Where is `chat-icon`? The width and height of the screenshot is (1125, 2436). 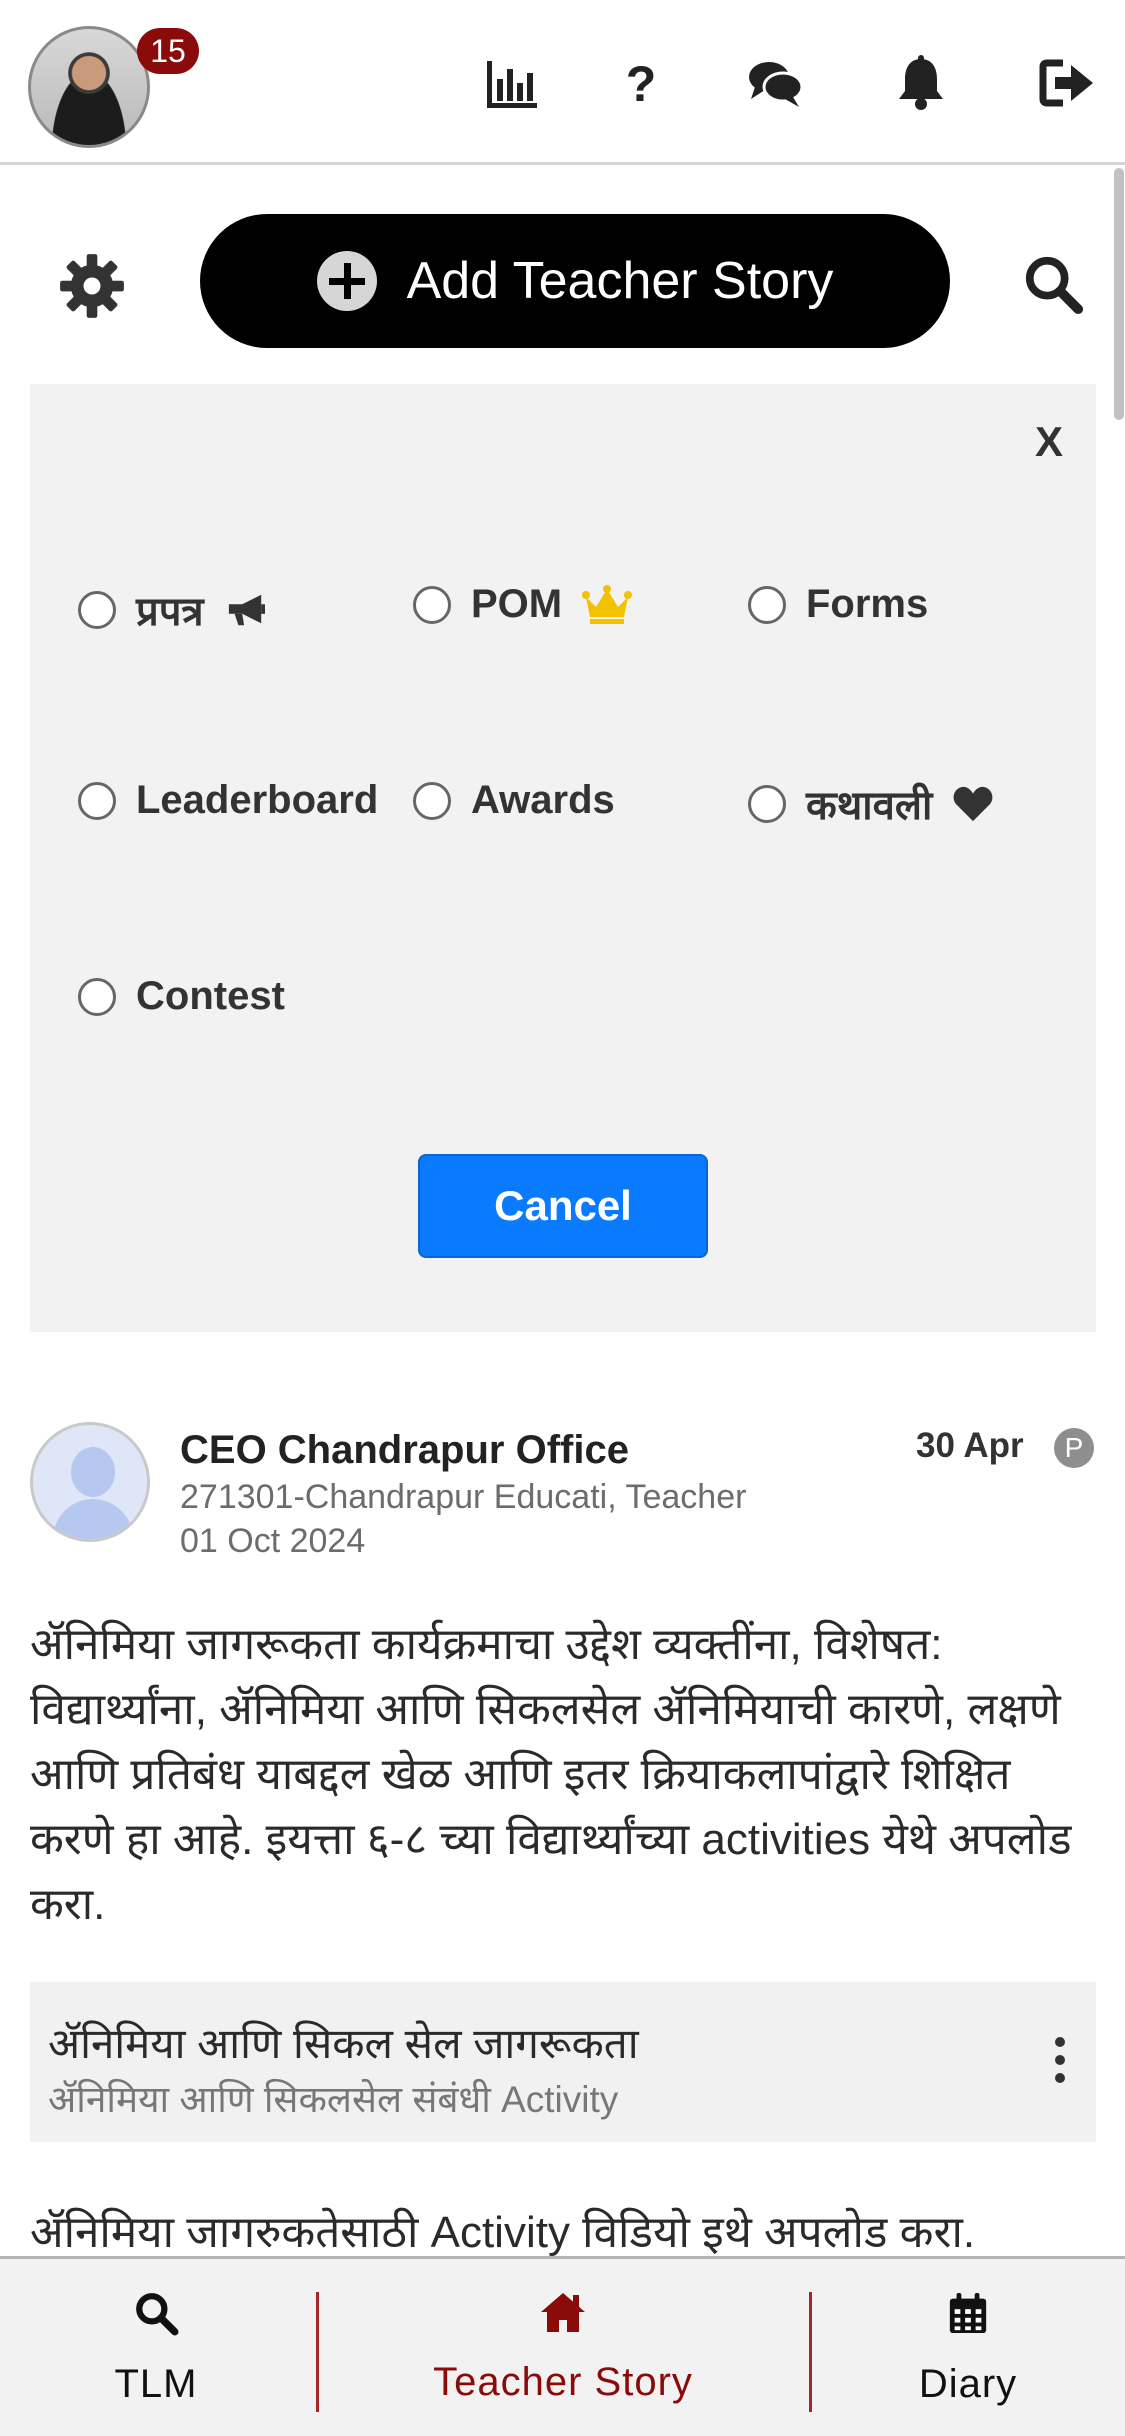
chat-icon is located at coordinates (775, 83).